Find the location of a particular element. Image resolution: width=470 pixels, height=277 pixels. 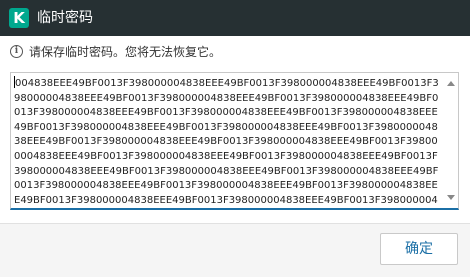

scroll-down-arrow-icon is located at coordinates (451, 197).